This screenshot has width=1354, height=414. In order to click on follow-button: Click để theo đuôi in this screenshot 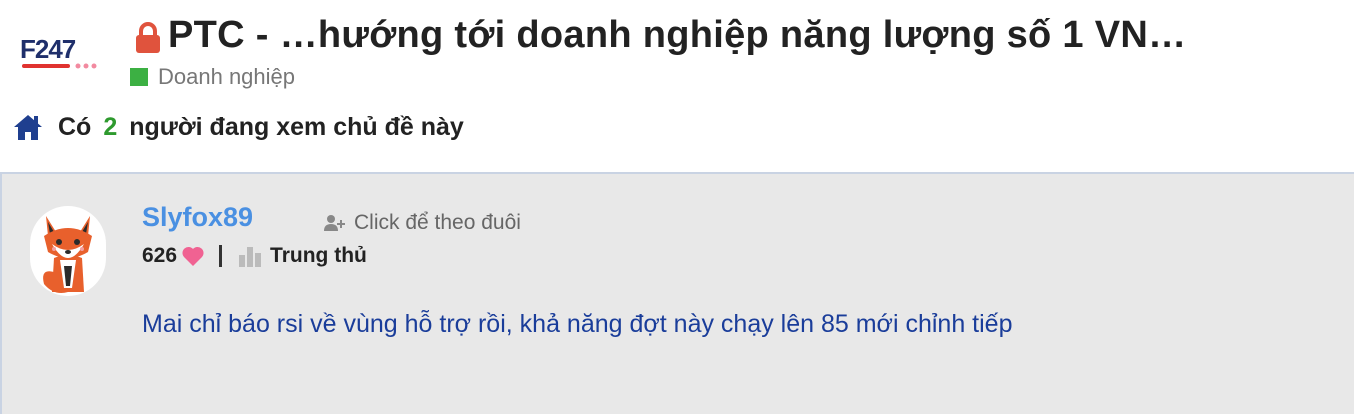, I will do `click(421, 223)`.